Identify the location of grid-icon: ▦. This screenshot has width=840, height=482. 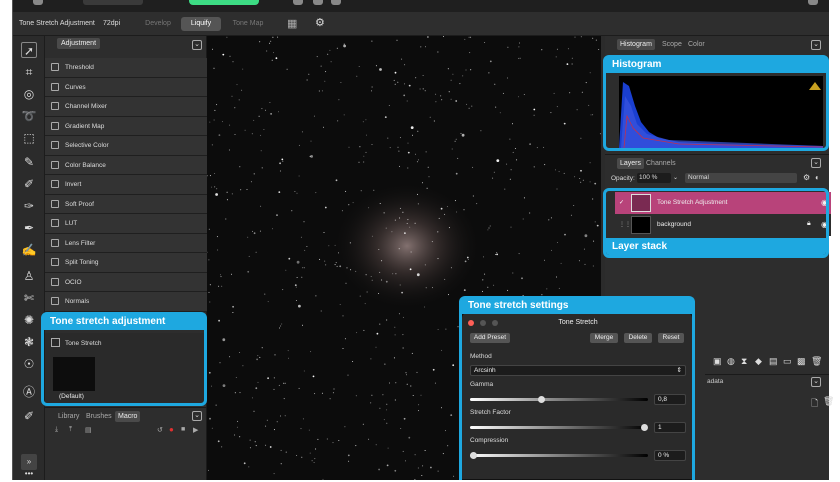
(292, 23).